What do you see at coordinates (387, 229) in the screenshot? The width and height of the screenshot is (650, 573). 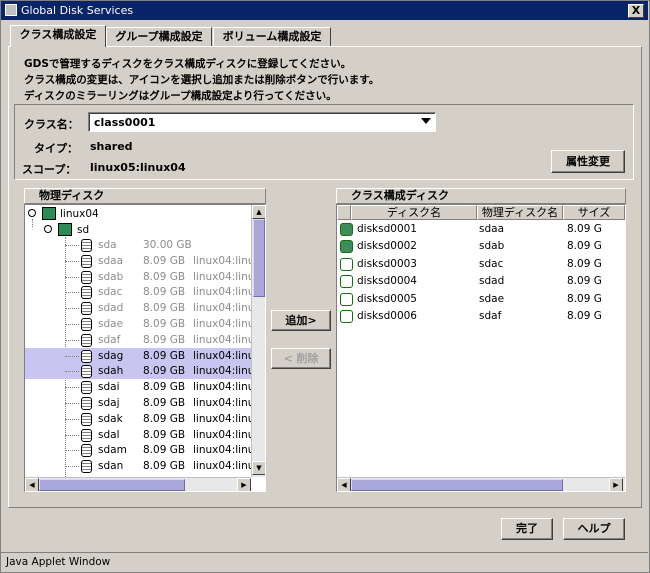 I see `cell-disk-name: disksd0001` at bounding box center [387, 229].